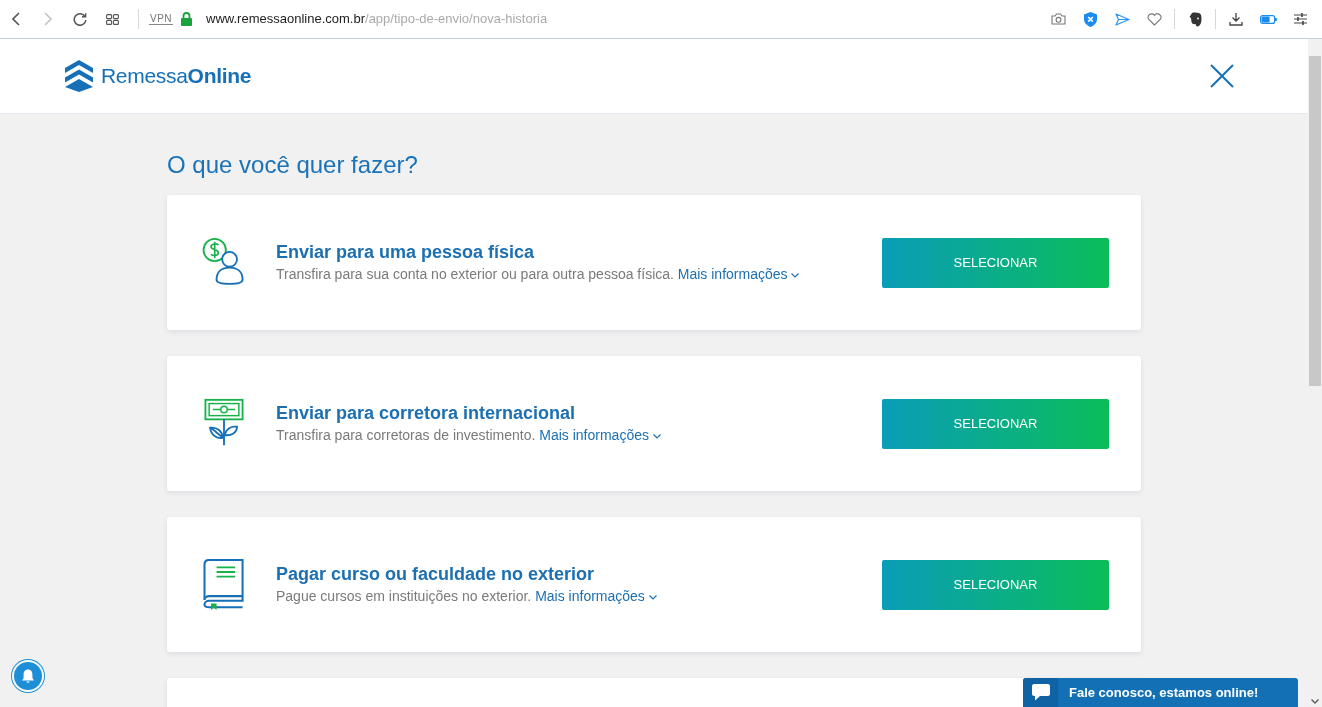 Image resolution: width=1322 pixels, height=707 pixels. I want to click on grid-icon, so click(112, 19).